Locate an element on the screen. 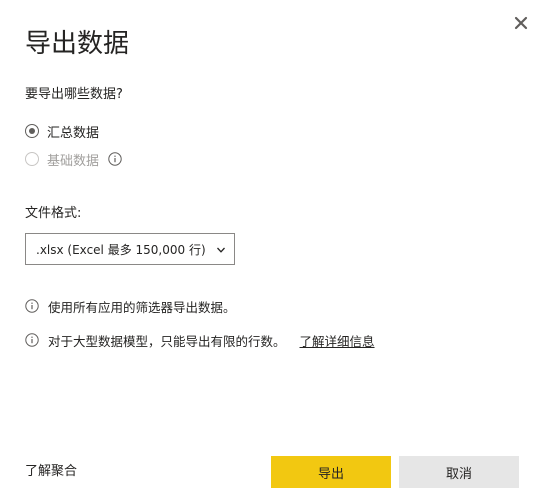 Image resolution: width=542 pixels, height=500 pixels. radio-summarized-data: 汇总数据 is located at coordinates (62, 131).